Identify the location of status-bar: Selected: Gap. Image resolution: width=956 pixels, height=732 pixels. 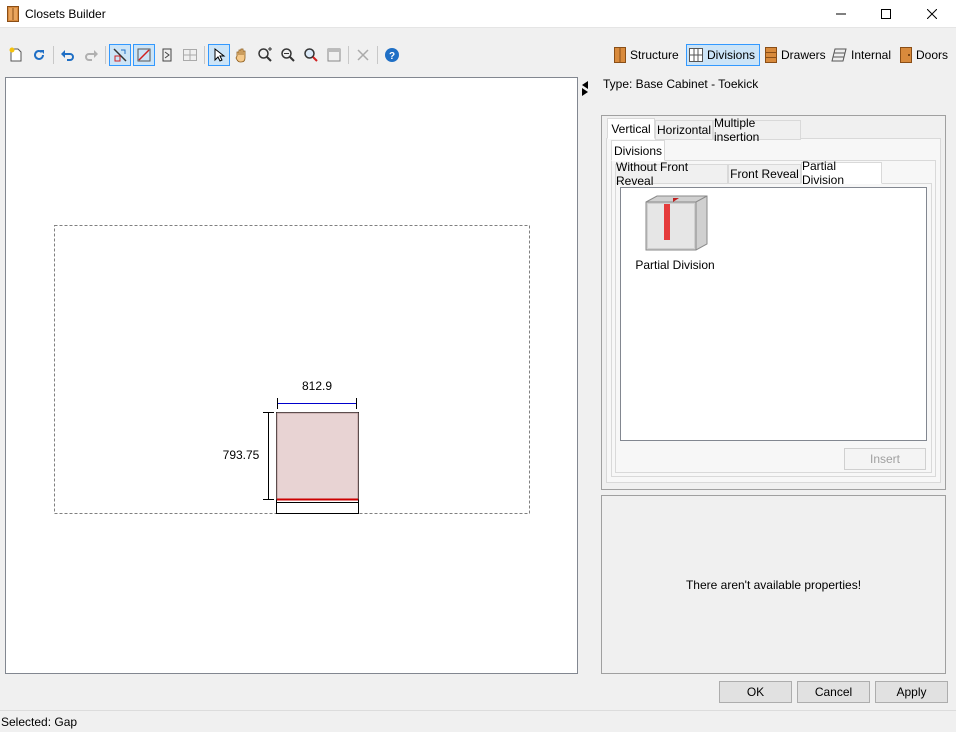
(478, 721).